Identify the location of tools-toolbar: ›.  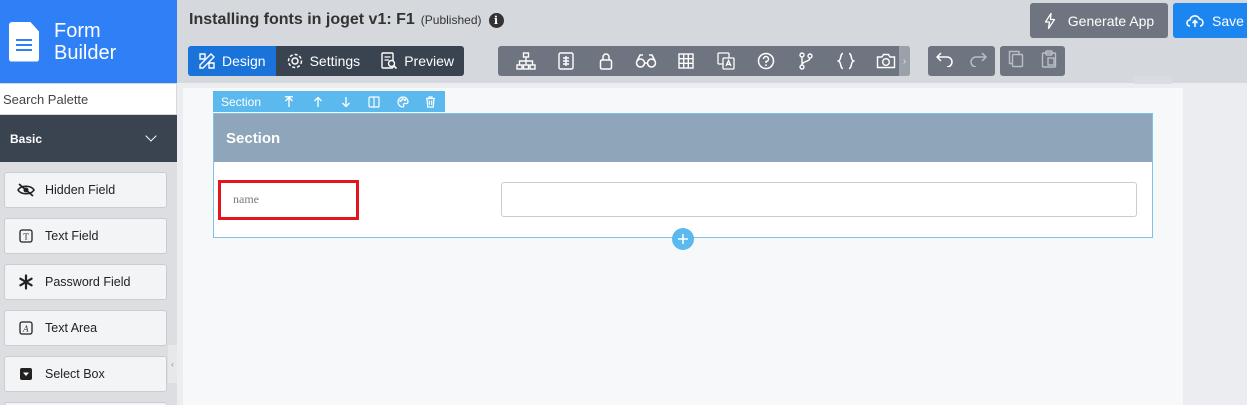
(704, 61).